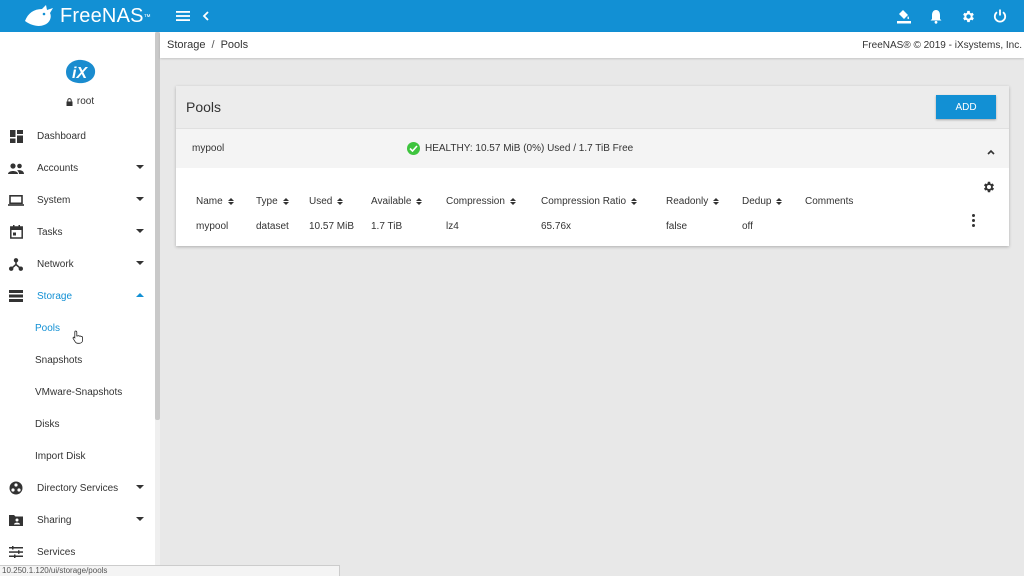  I want to click on column-header-label: Compression Ratio, so click(584, 201).